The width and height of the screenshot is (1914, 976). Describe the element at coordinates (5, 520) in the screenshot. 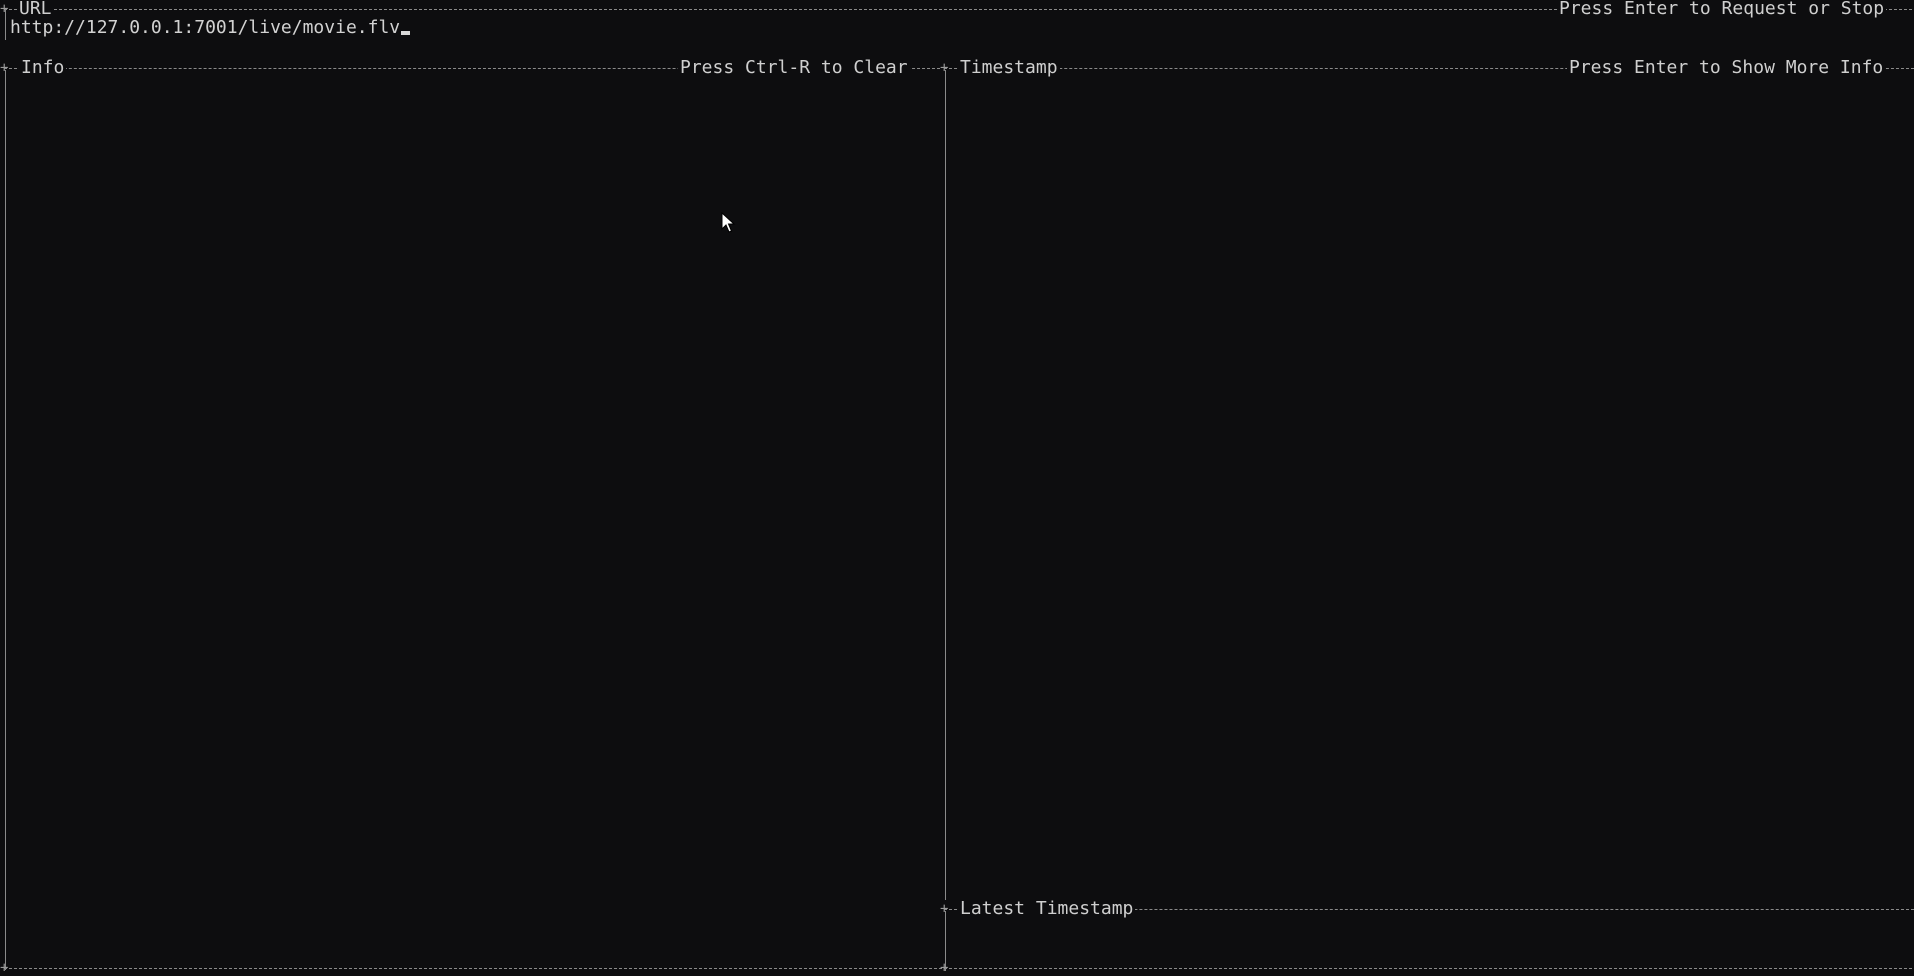

I see `info-panel-left-border` at that location.